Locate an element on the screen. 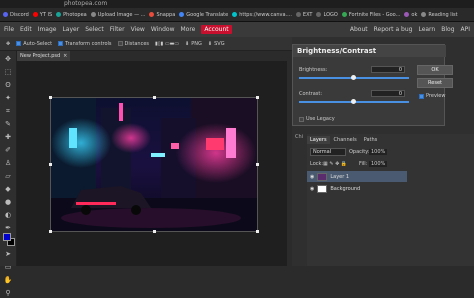  clone-icon: ♙ is located at coordinates (8, 163).